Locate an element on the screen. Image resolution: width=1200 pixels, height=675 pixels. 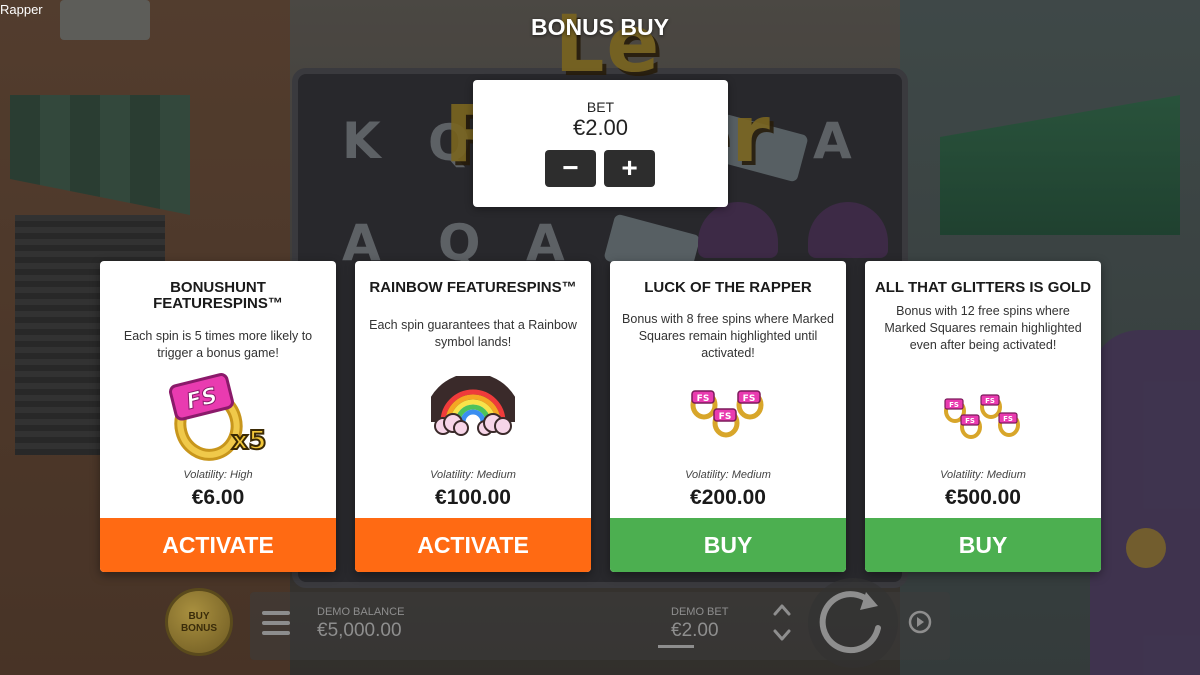
spin-arrow-icon is located at coordinates (850, 622).